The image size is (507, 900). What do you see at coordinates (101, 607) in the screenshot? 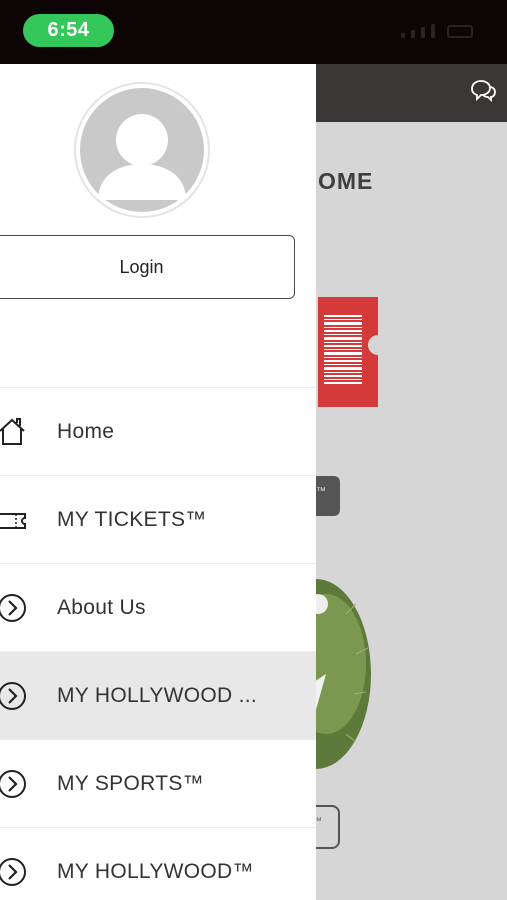
I see `menu-item-label: About Us` at bounding box center [101, 607].